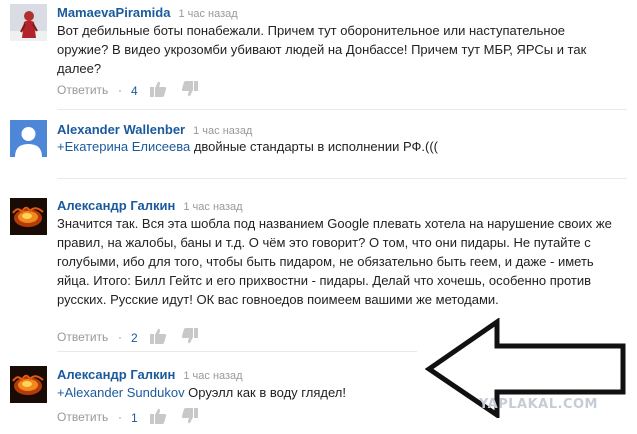  Describe the element at coordinates (121, 129) in the screenshot. I see `author-name: Alexander Wallenber` at that location.